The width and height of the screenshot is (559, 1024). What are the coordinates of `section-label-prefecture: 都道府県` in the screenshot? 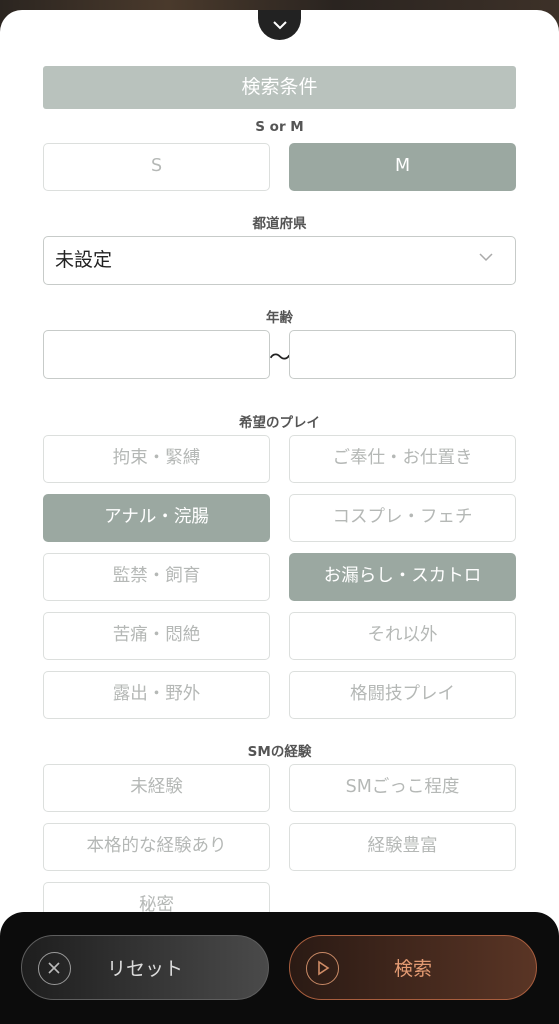 It's located at (279, 224).